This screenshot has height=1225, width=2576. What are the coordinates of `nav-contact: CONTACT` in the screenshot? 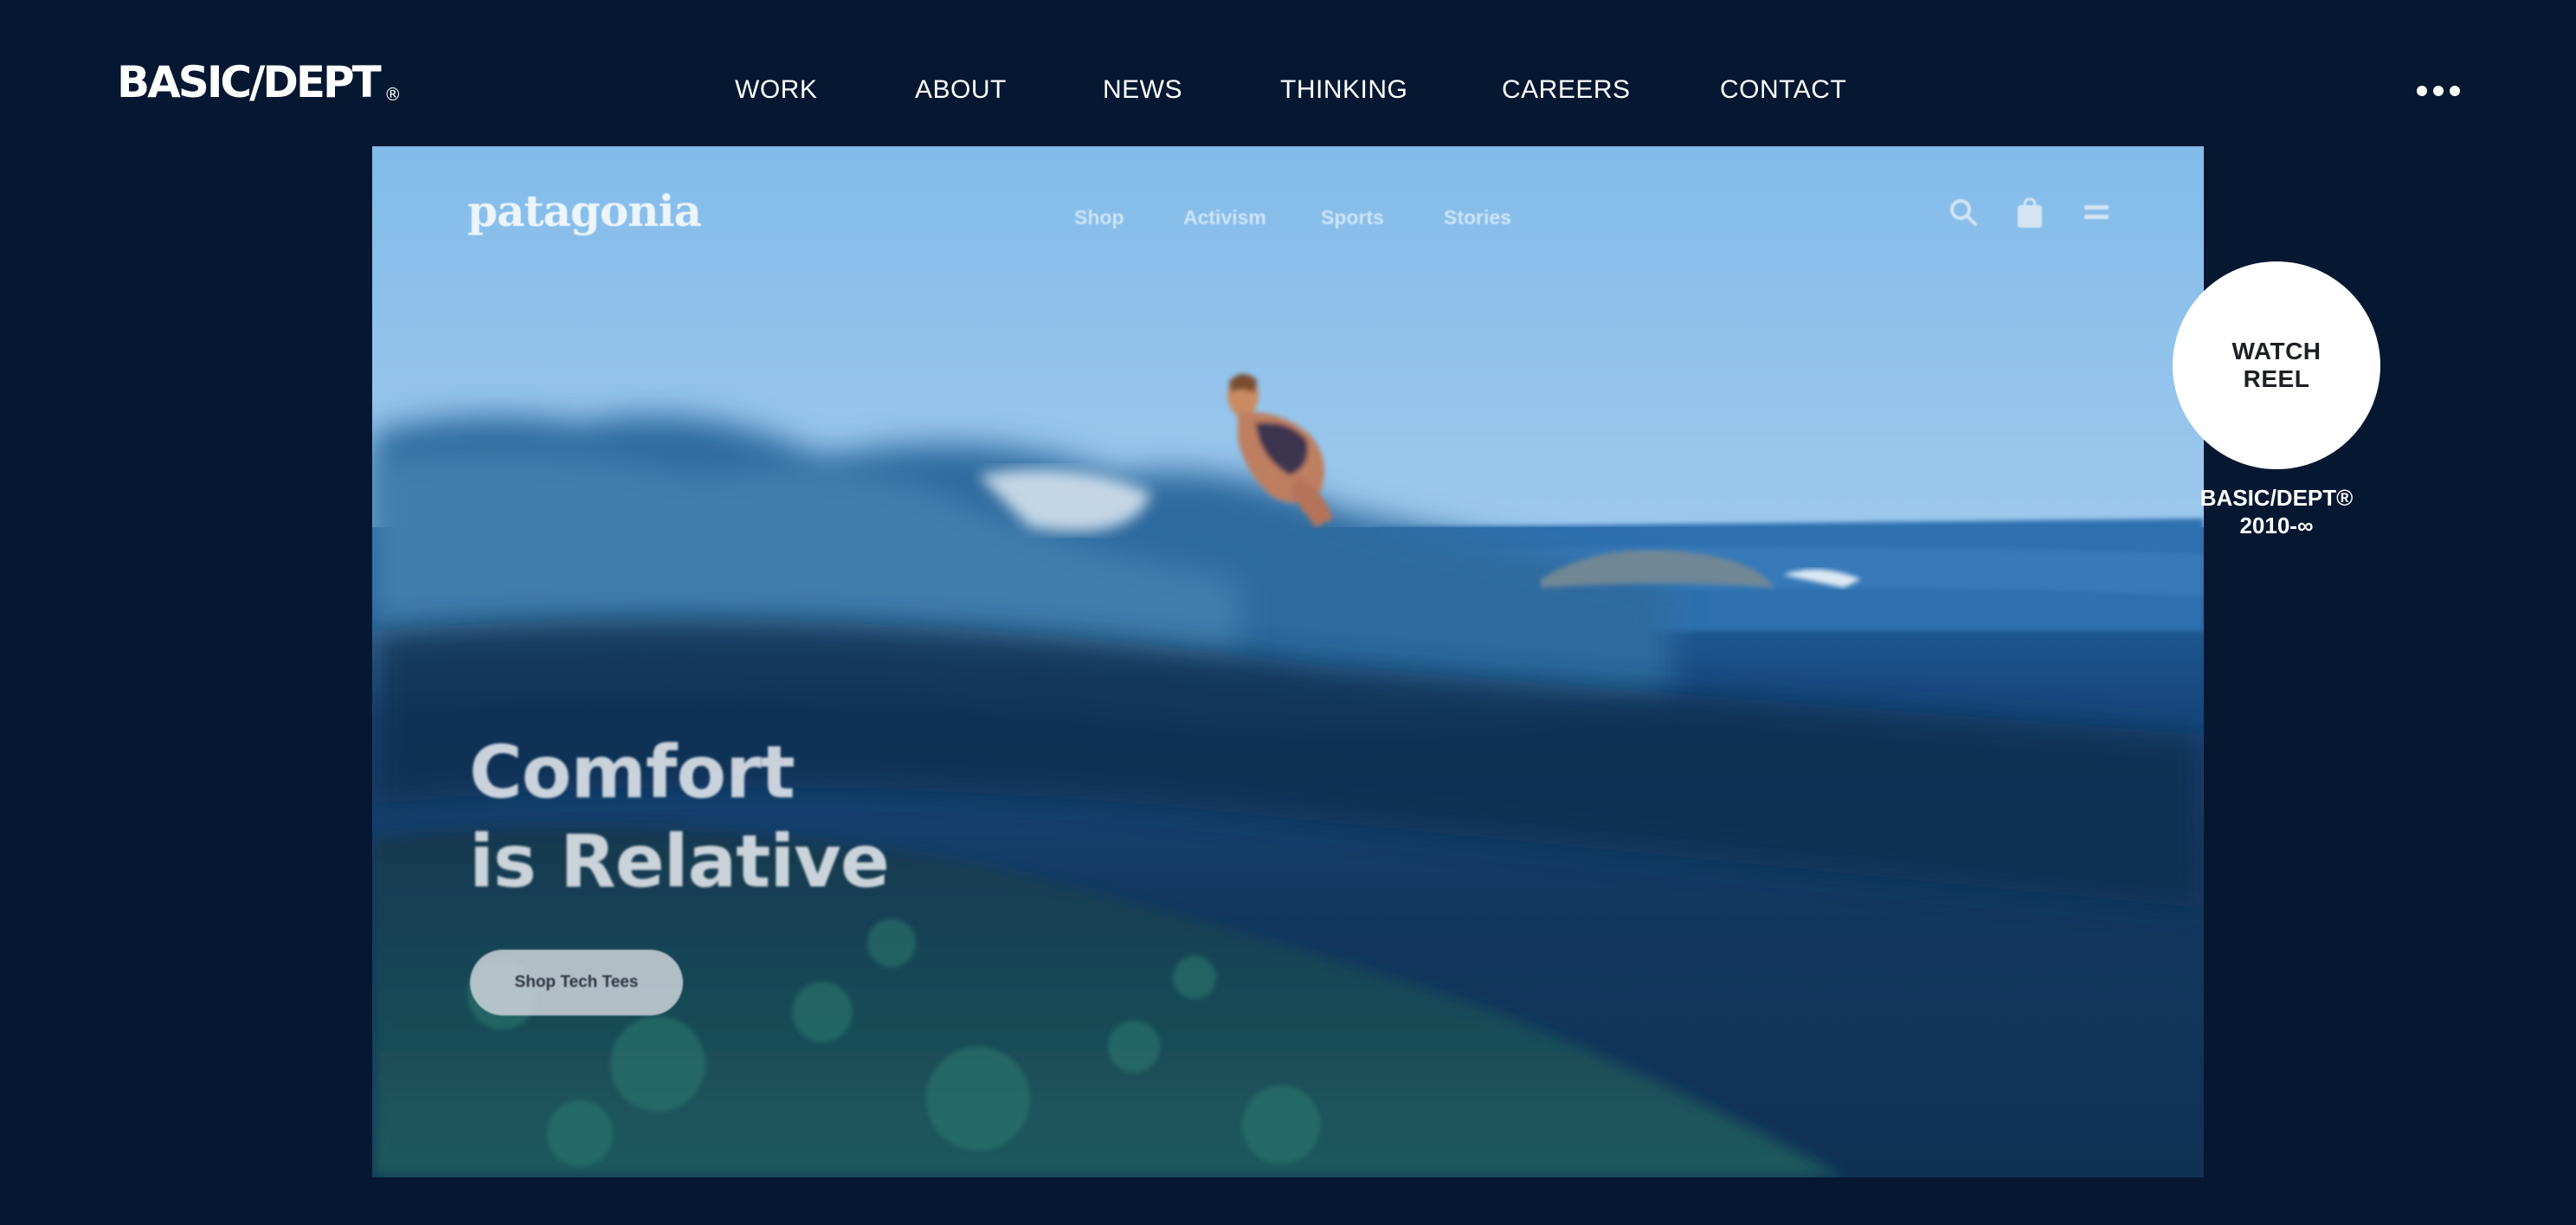 It's located at (1783, 90).